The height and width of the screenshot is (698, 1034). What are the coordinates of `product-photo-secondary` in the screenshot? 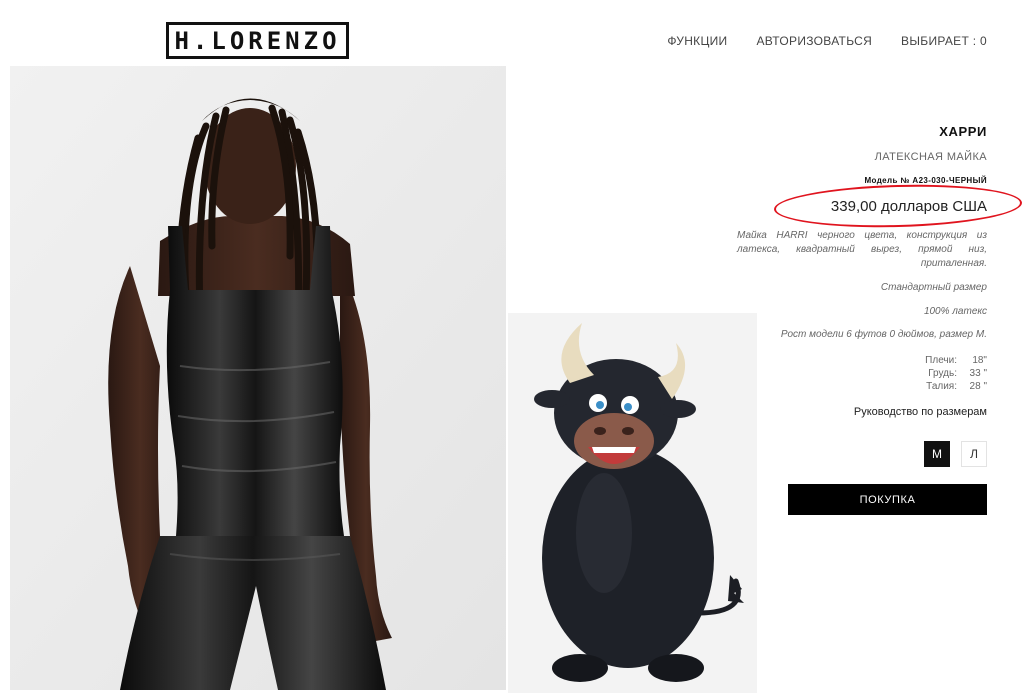 It's located at (632, 503).